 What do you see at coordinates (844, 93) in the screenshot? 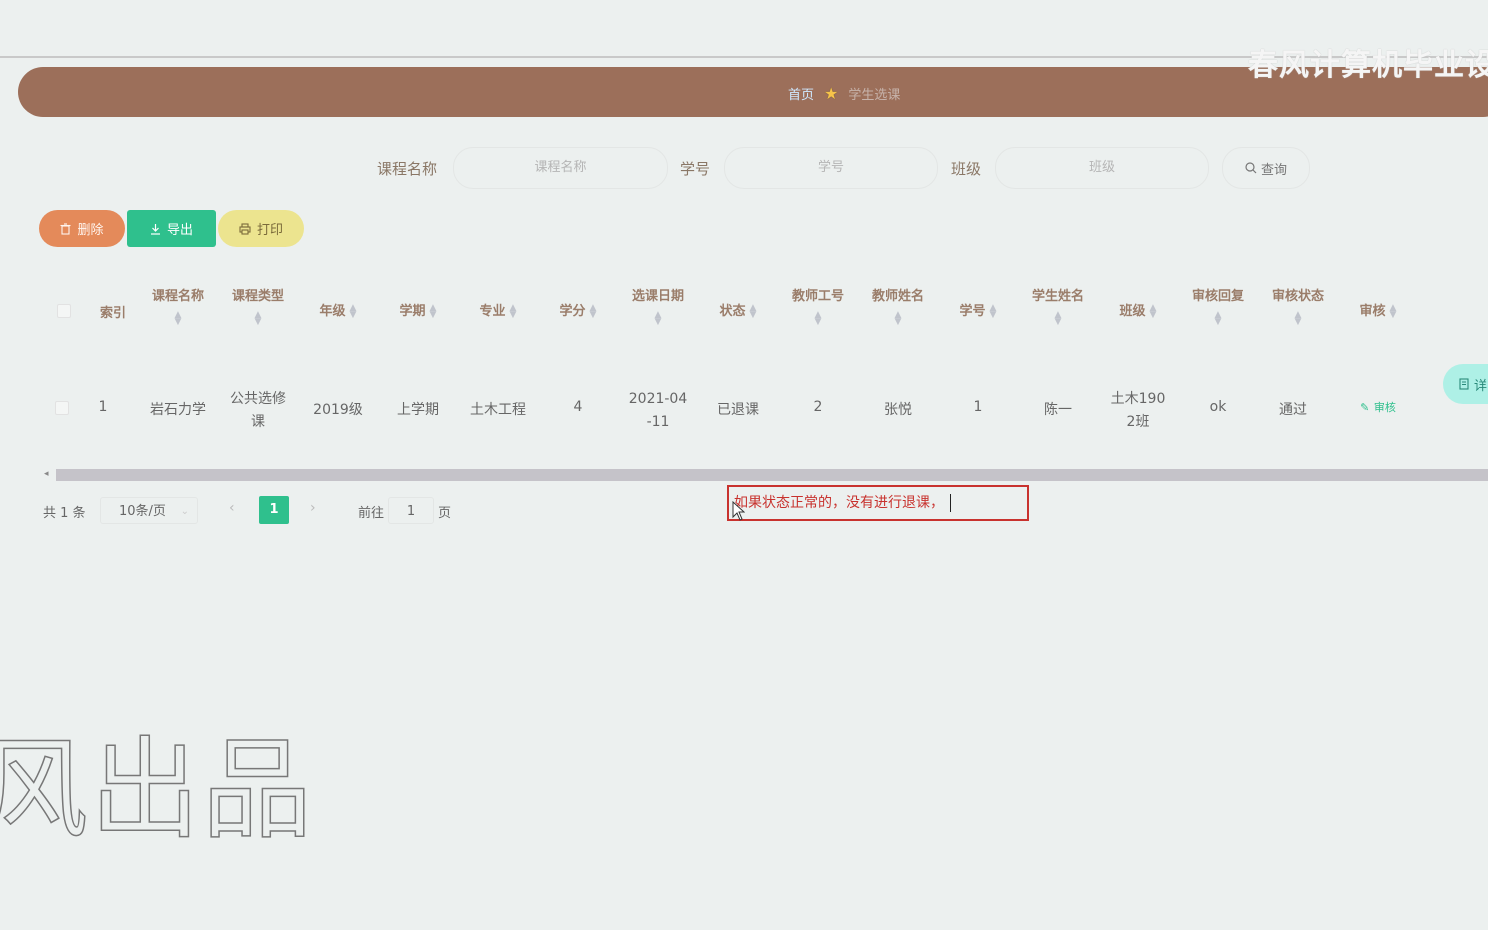
I see `breadcrumb: 首页 ★ 学生选课` at bounding box center [844, 93].